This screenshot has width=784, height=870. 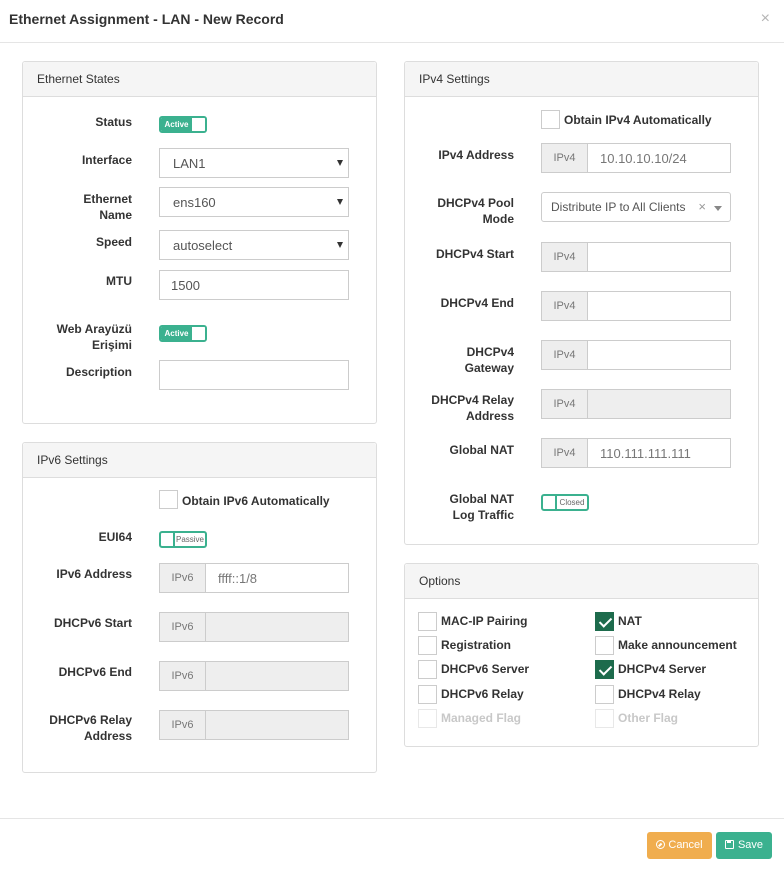 What do you see at coordinates (94, 337) in the screenshot?
I see `web-access-label: Web Arayüzü Erişimi` at bounding box center [94, 337].